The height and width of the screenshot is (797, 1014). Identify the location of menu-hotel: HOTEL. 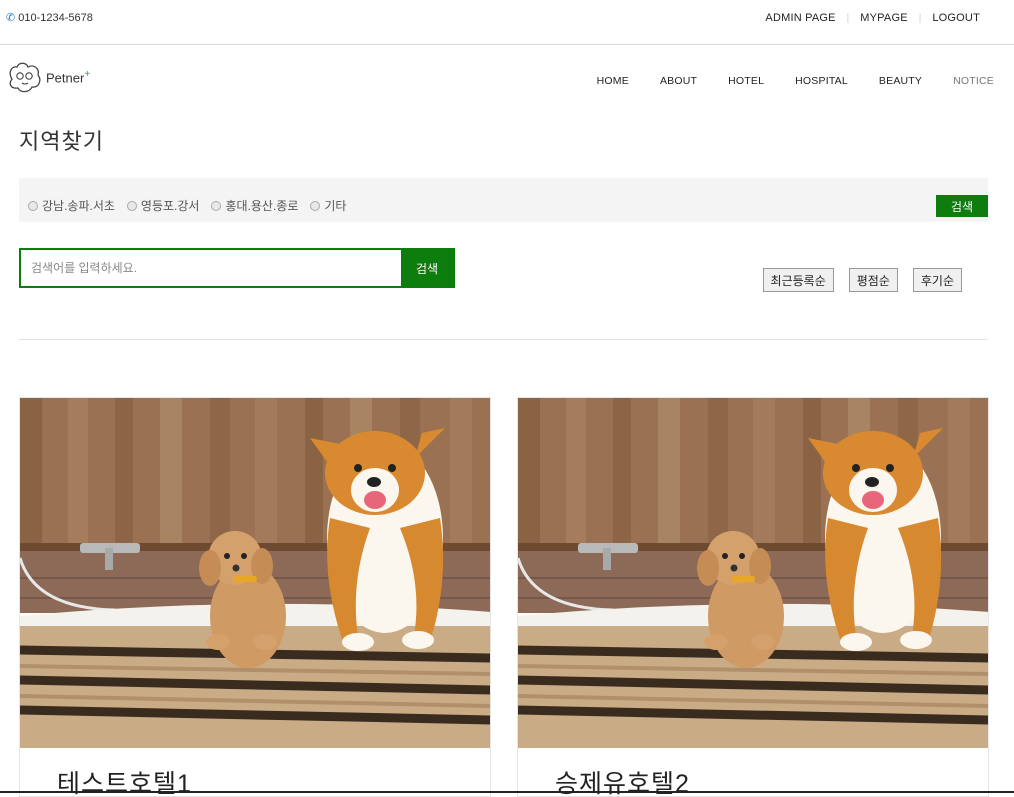
(746, 81).